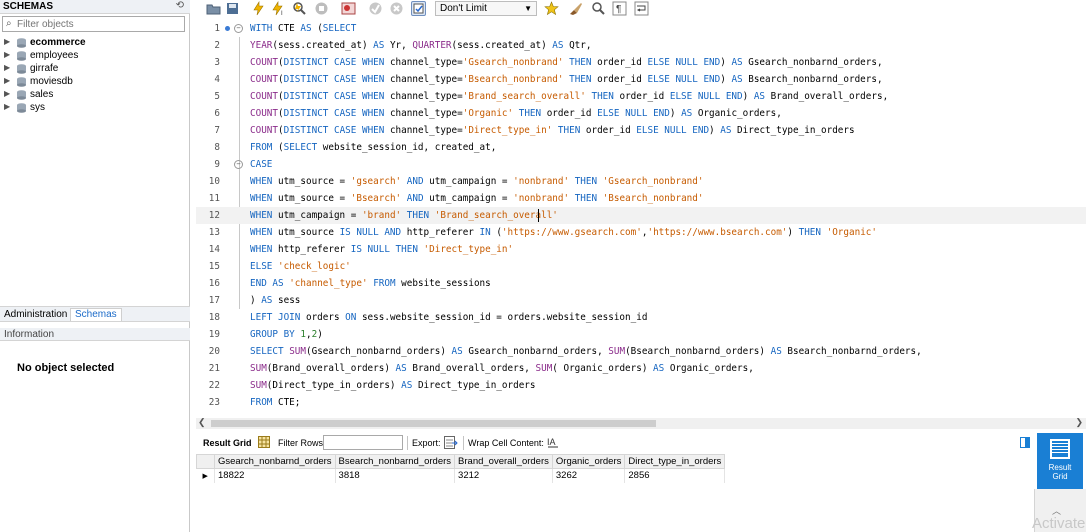 The height and width of the screenshot is (532, 1090). Describe the element at coordinates (202, 422) in the screenshot. I see `scroll-left-icon: ❮` at that location.